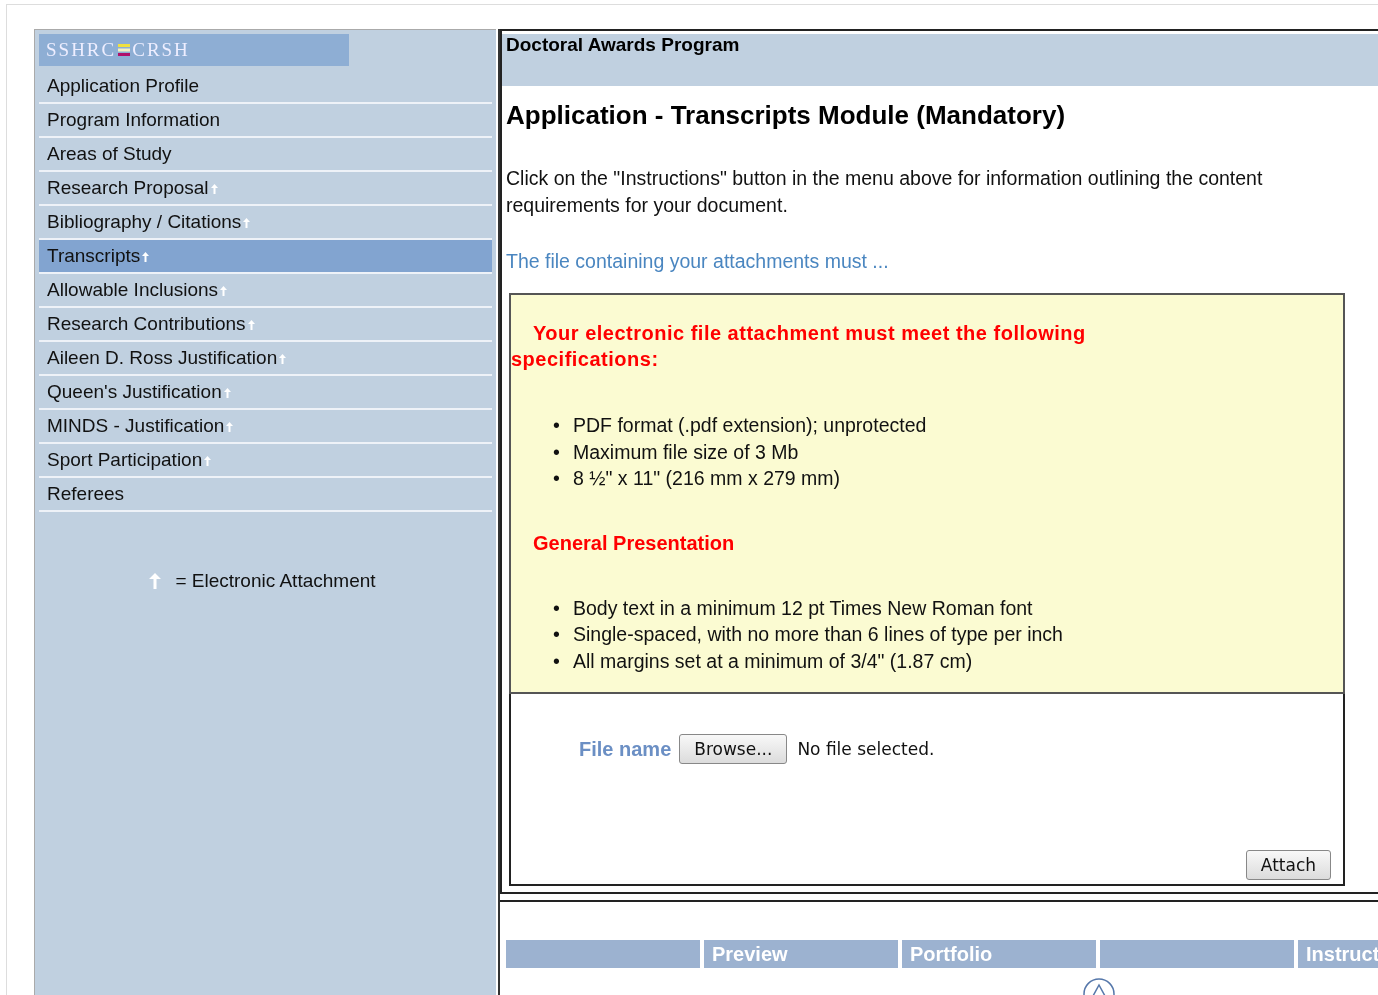  I want to click on file-status-text: No file selected., so click(866, 749).